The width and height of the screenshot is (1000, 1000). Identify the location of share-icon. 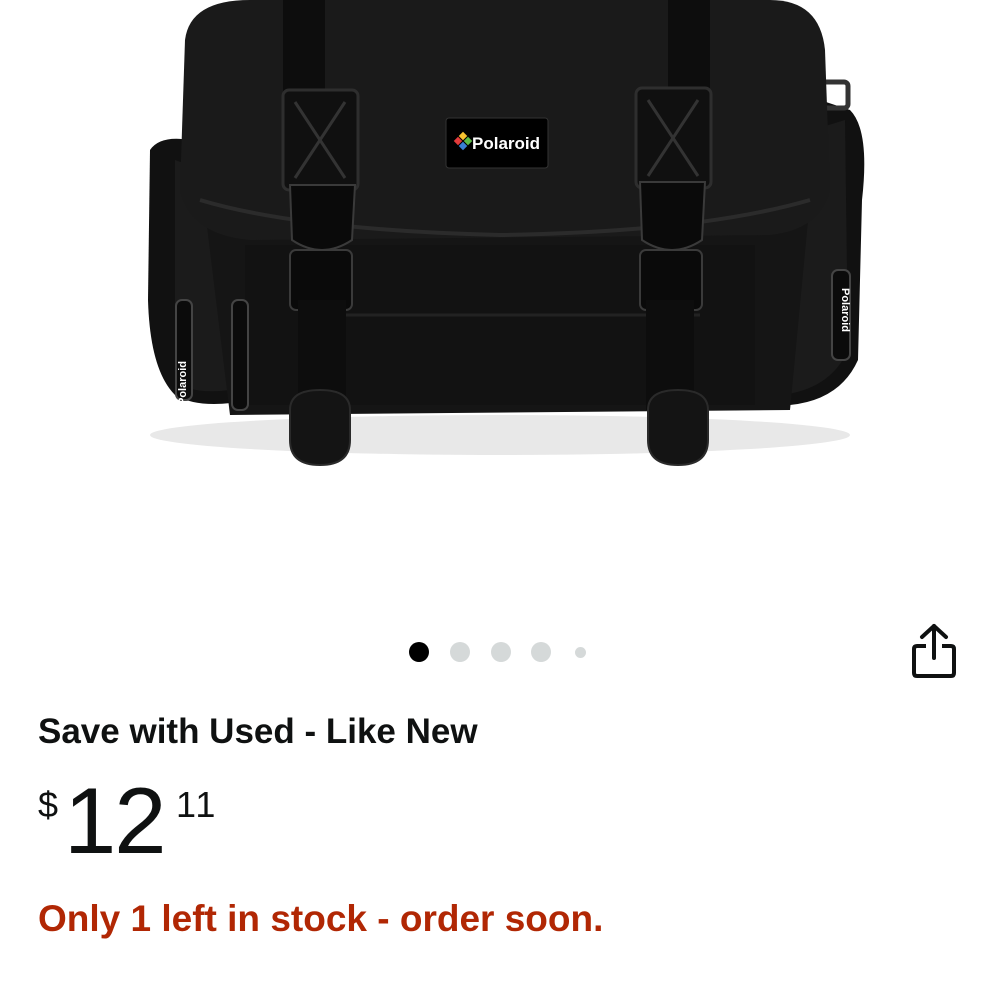
(934, 651).